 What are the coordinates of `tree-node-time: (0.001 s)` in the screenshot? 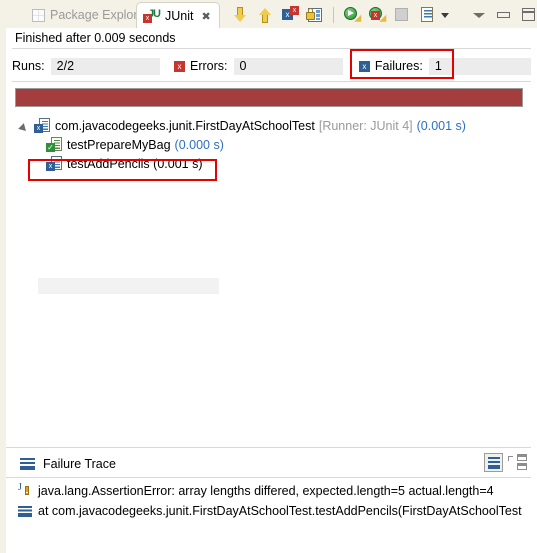 It's located at (441, 125).